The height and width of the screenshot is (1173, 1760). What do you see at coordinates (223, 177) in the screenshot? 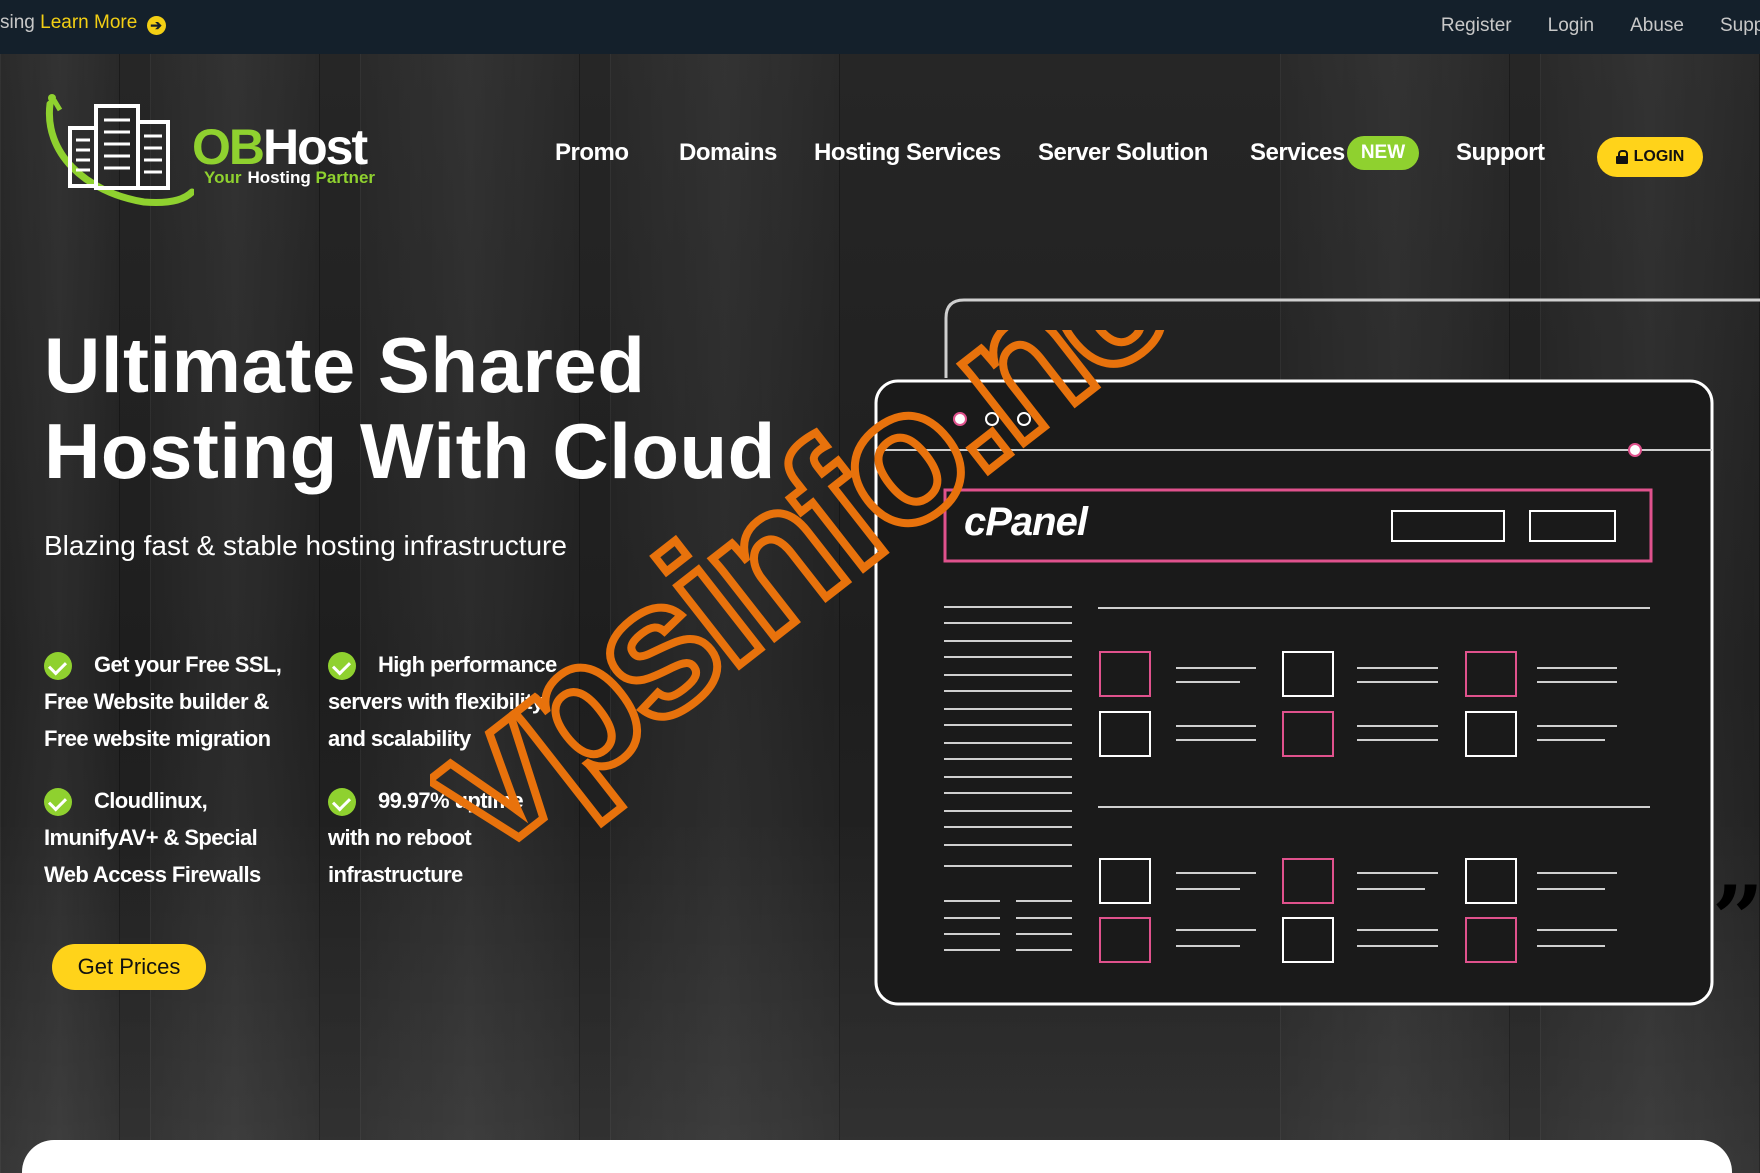
I see `tagline-your: Your` at bounding box center [223, 177].